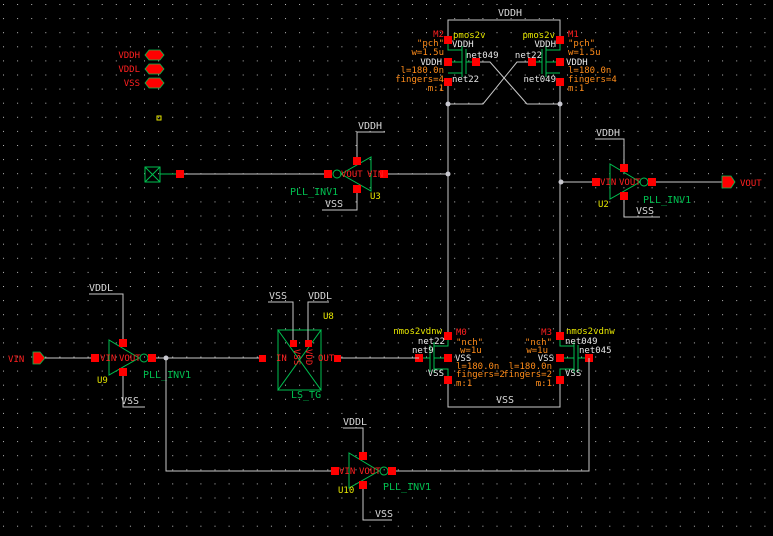 Image resolution: width=773 pixels, height=536 pixels. Describe the element at coordinates (436, 374) in the screenshot. I see `m0-source: VSS` at that location.